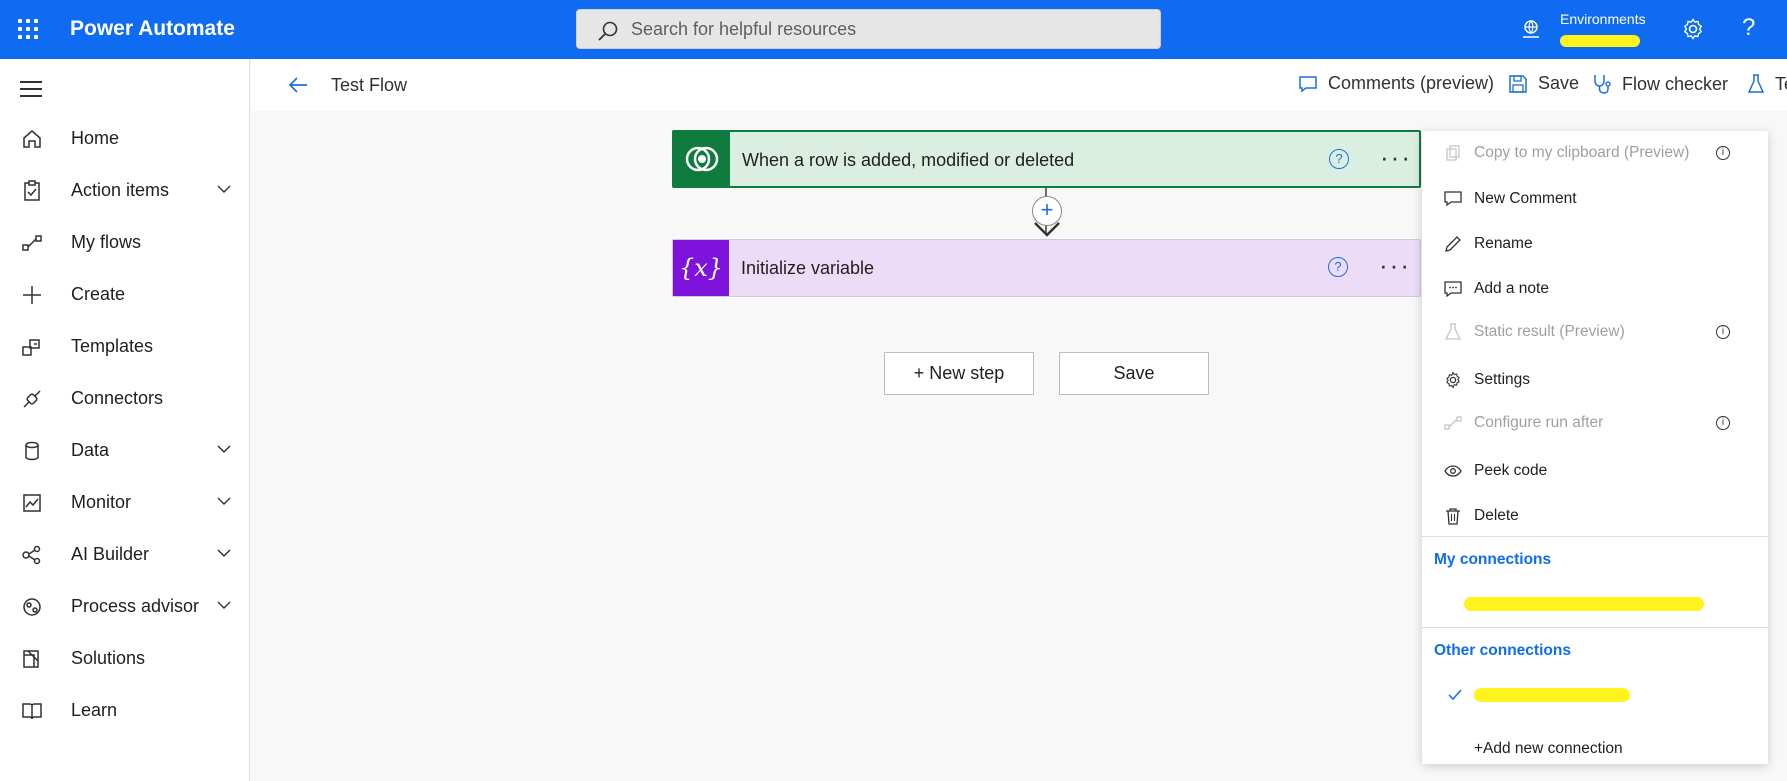 The image size is (1787, 781). Describe the element at coordinates (1595, 332) in the screenshot. I see `menu-item-static-result: Static result (Preview) i` at that location.